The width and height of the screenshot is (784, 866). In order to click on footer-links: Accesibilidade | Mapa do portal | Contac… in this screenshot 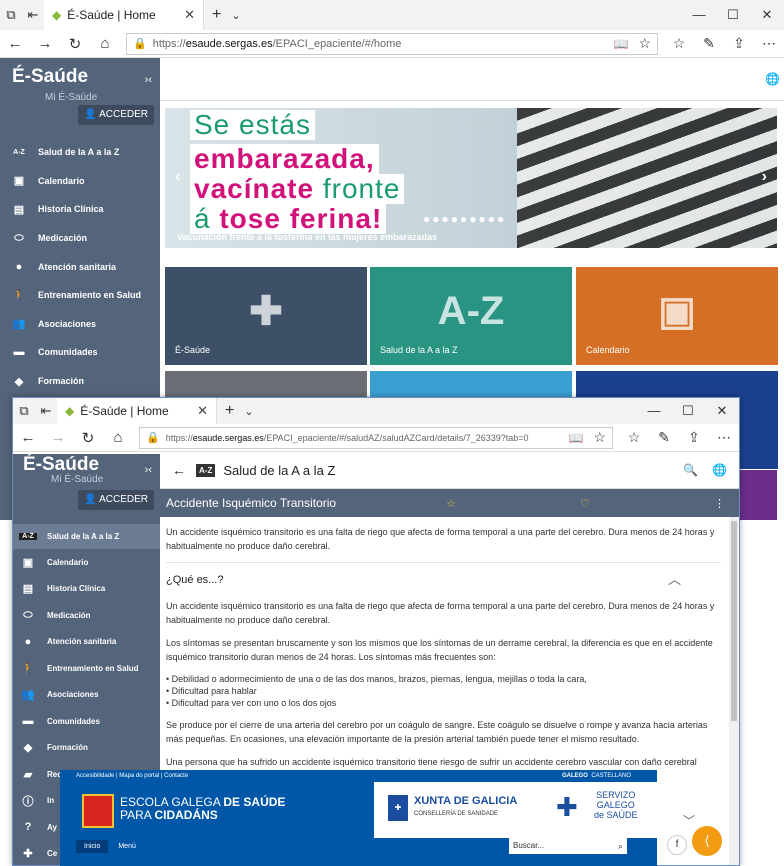, I will do `click(132, 776)`.